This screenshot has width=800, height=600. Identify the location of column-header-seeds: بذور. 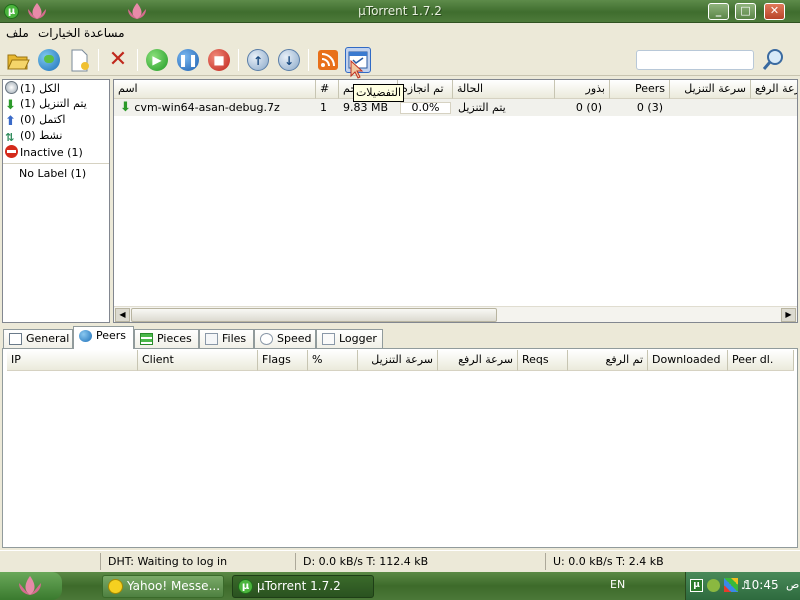
(582, 89).